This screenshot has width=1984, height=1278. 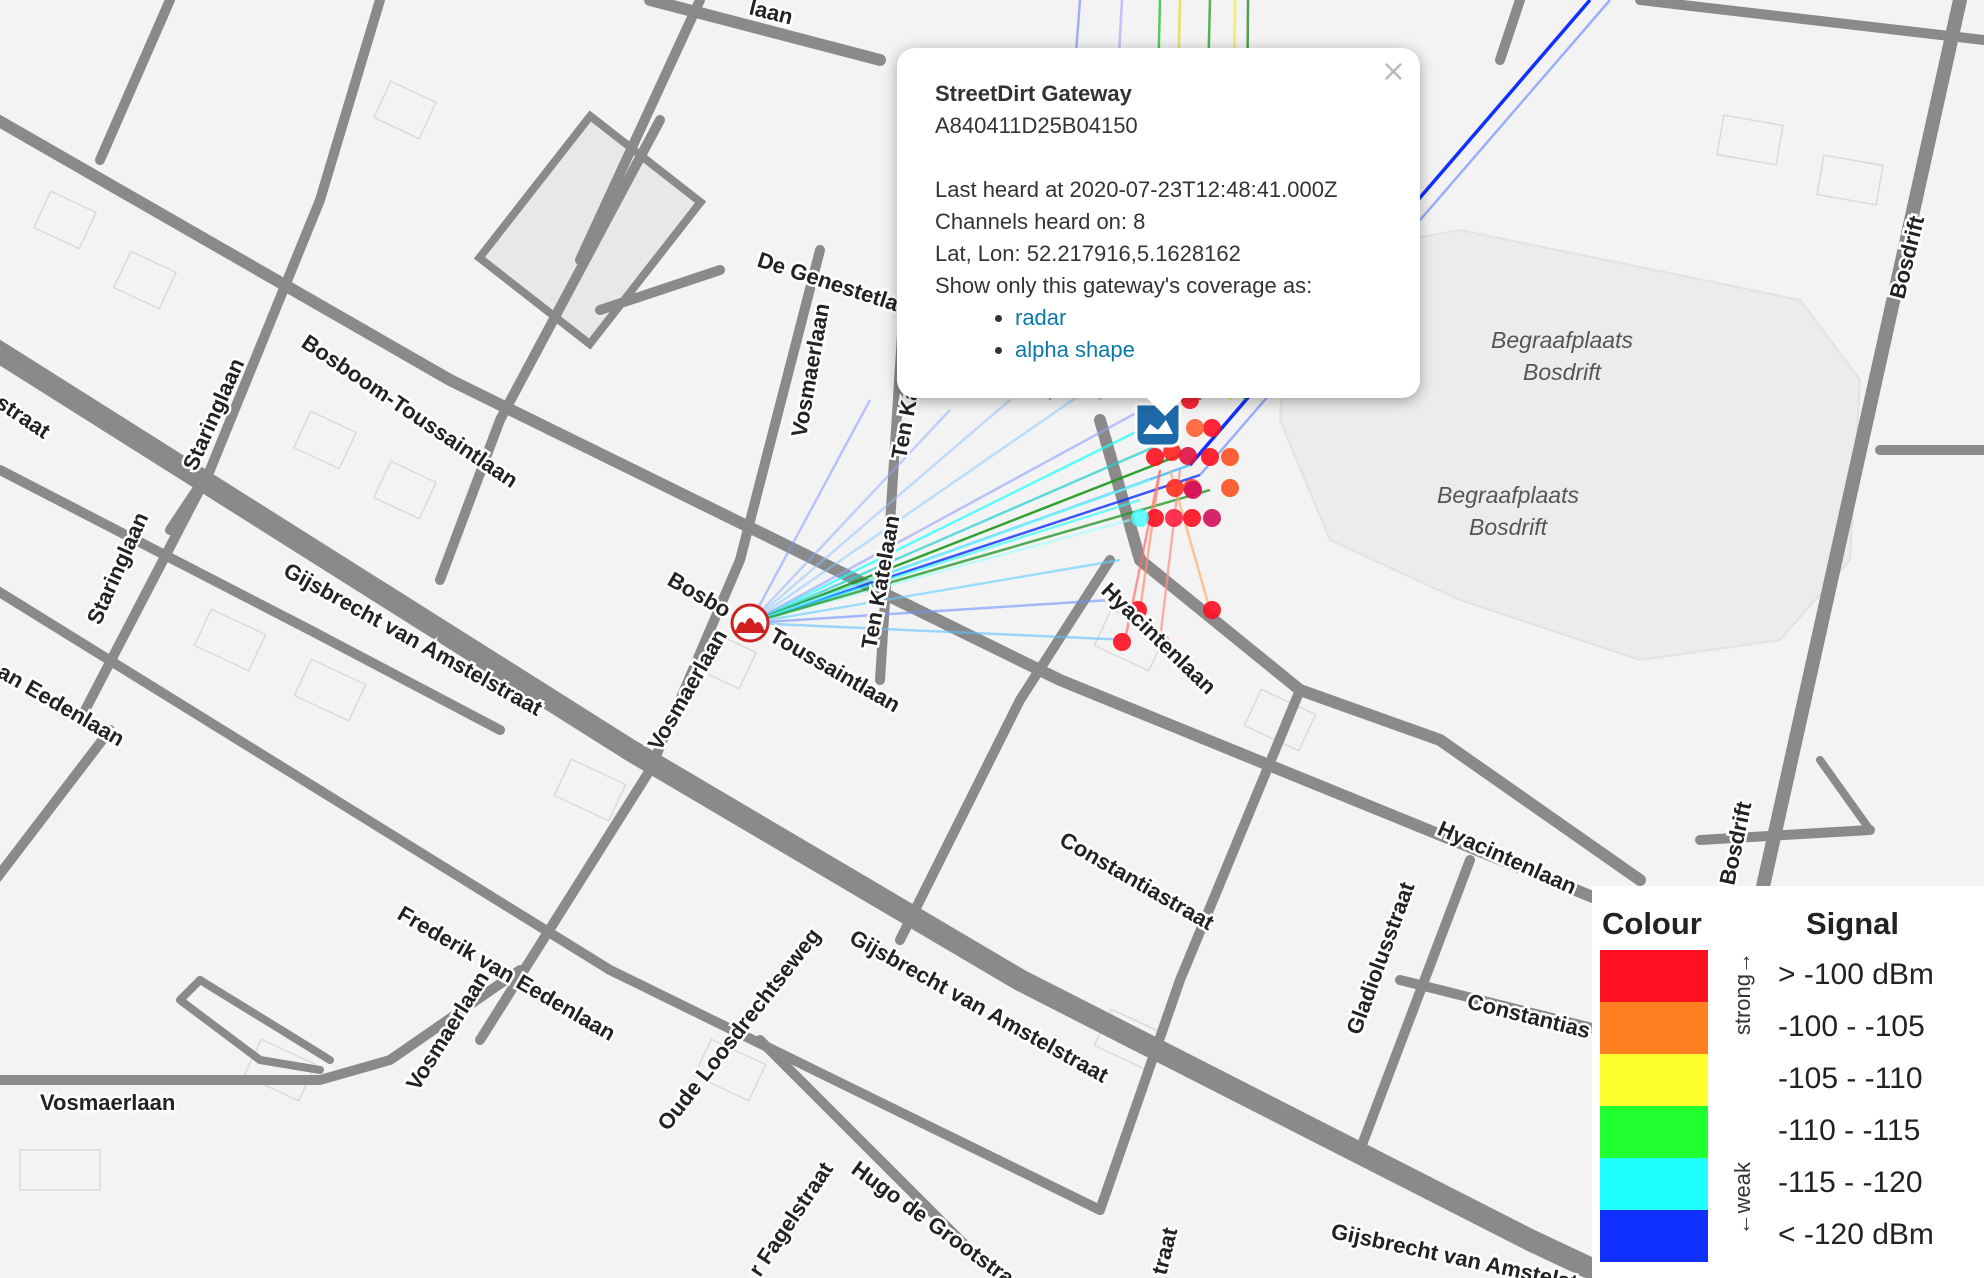 What do you see at coordinates (1509, 527) in the screenshot?
I see `cemetery-label-2-line-2: Bosdrift` at bounding box center [1509, 527].